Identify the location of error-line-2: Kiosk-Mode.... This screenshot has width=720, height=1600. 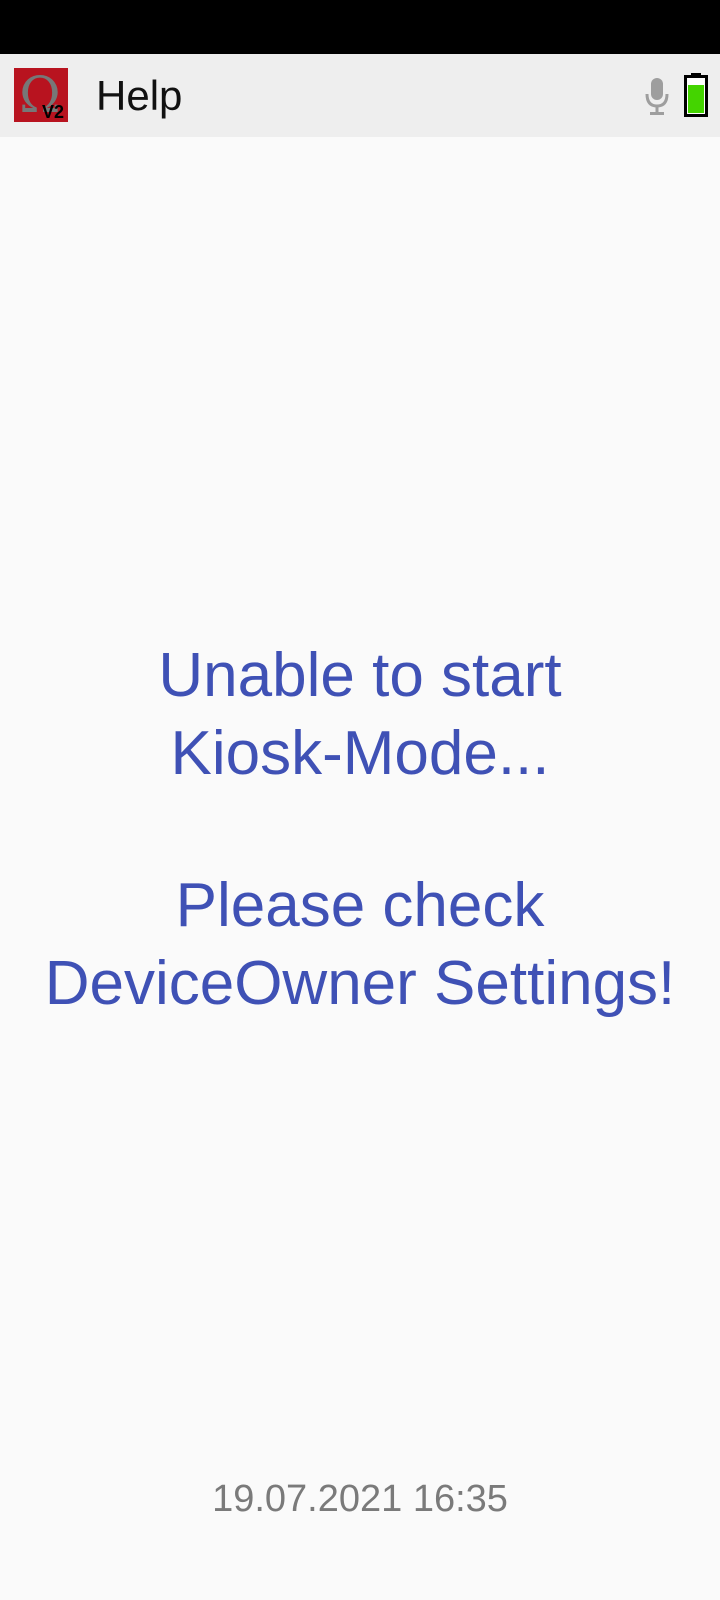
(360, 753).